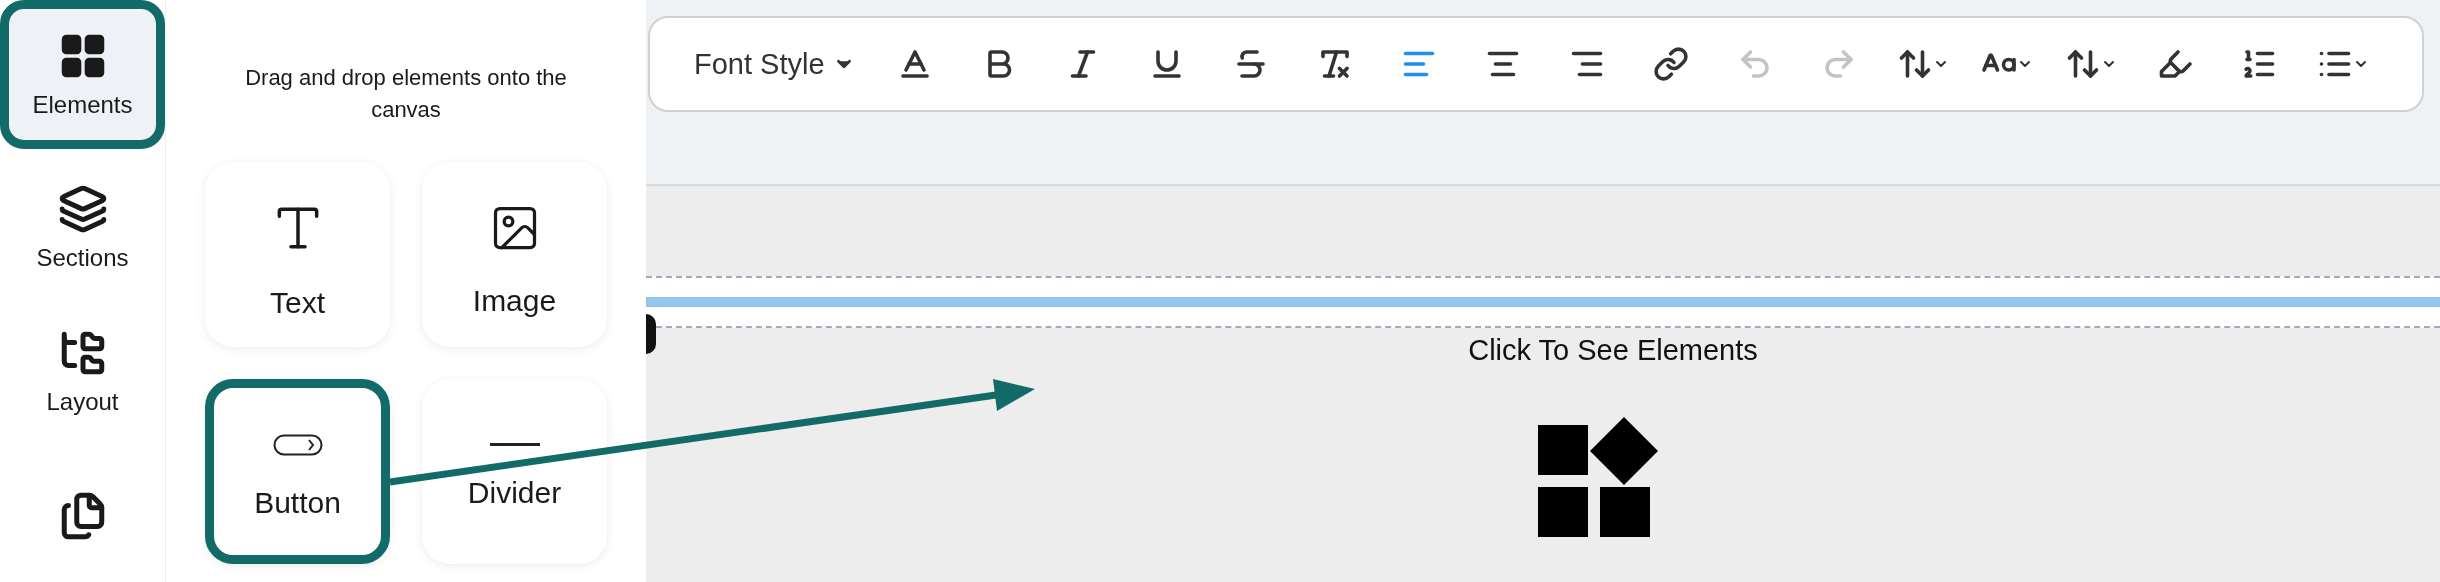 The width and height of the screenshot is (2440, 582). What do you see at coordinates (774, 64) in the screenshot?
I see `font-style-dropdown: Font Style` at bounding box center [774, 64].